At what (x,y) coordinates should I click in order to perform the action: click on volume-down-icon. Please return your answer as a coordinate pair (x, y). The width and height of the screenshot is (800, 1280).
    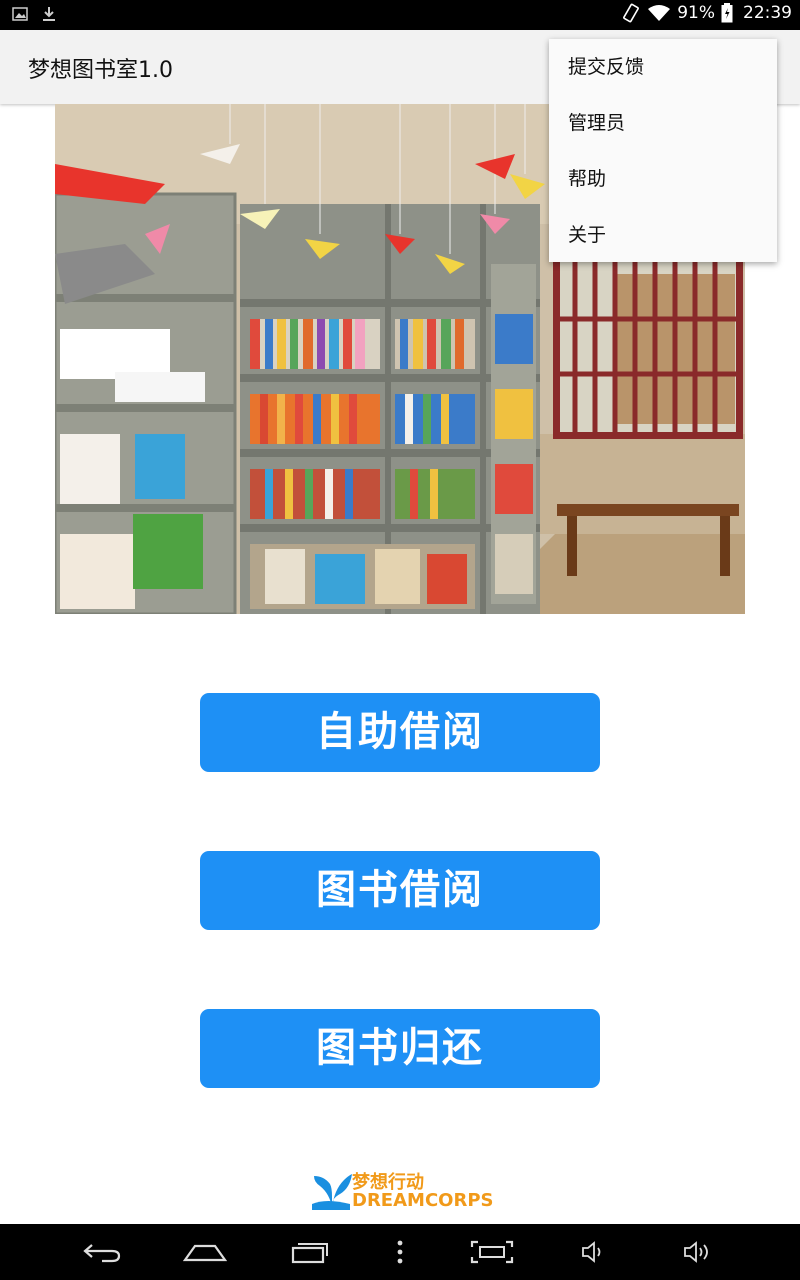
    Looking at the image, I should click on (594, 1252).